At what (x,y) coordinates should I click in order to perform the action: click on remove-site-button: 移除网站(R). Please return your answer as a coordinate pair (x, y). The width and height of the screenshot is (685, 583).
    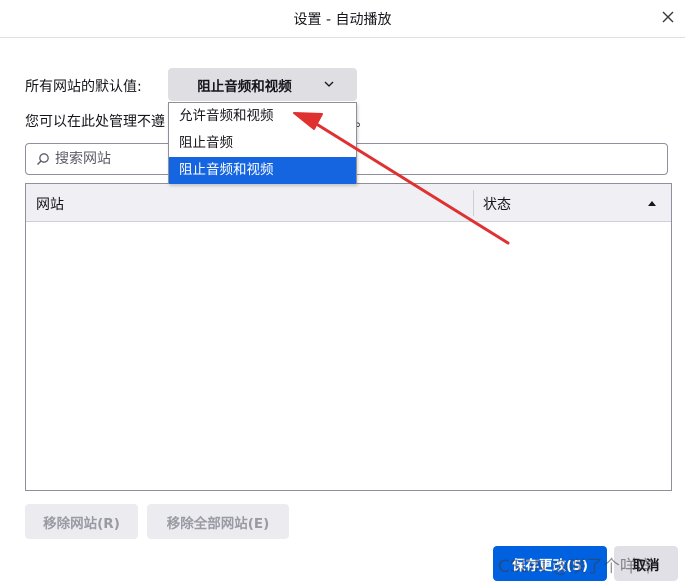
    Looking at the image, I should click on (81, 521).